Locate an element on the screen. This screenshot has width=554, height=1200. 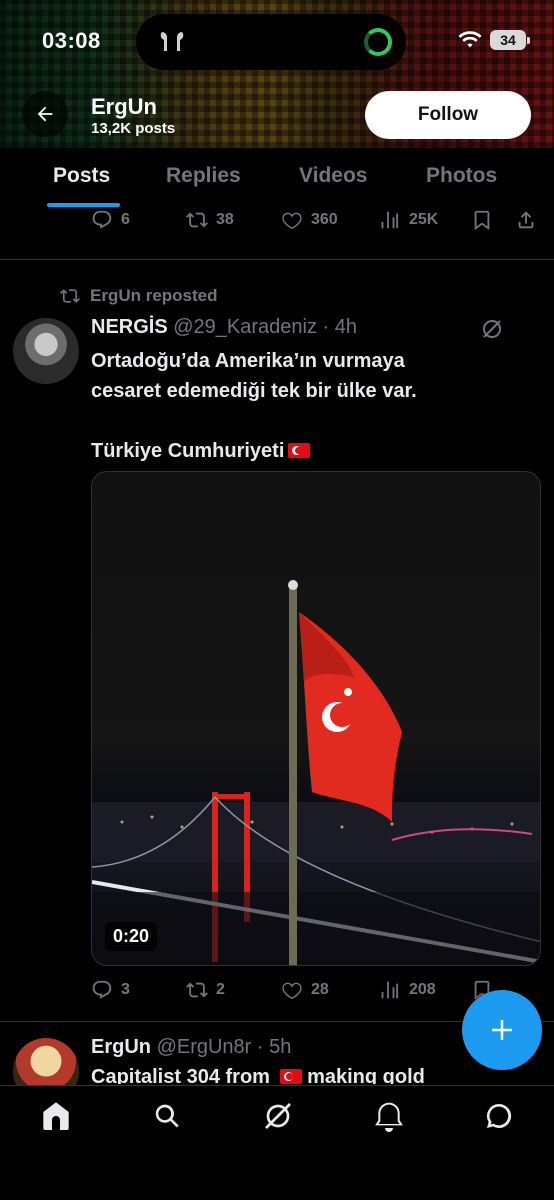
bell-icon is located at coordinates (389, 1116).